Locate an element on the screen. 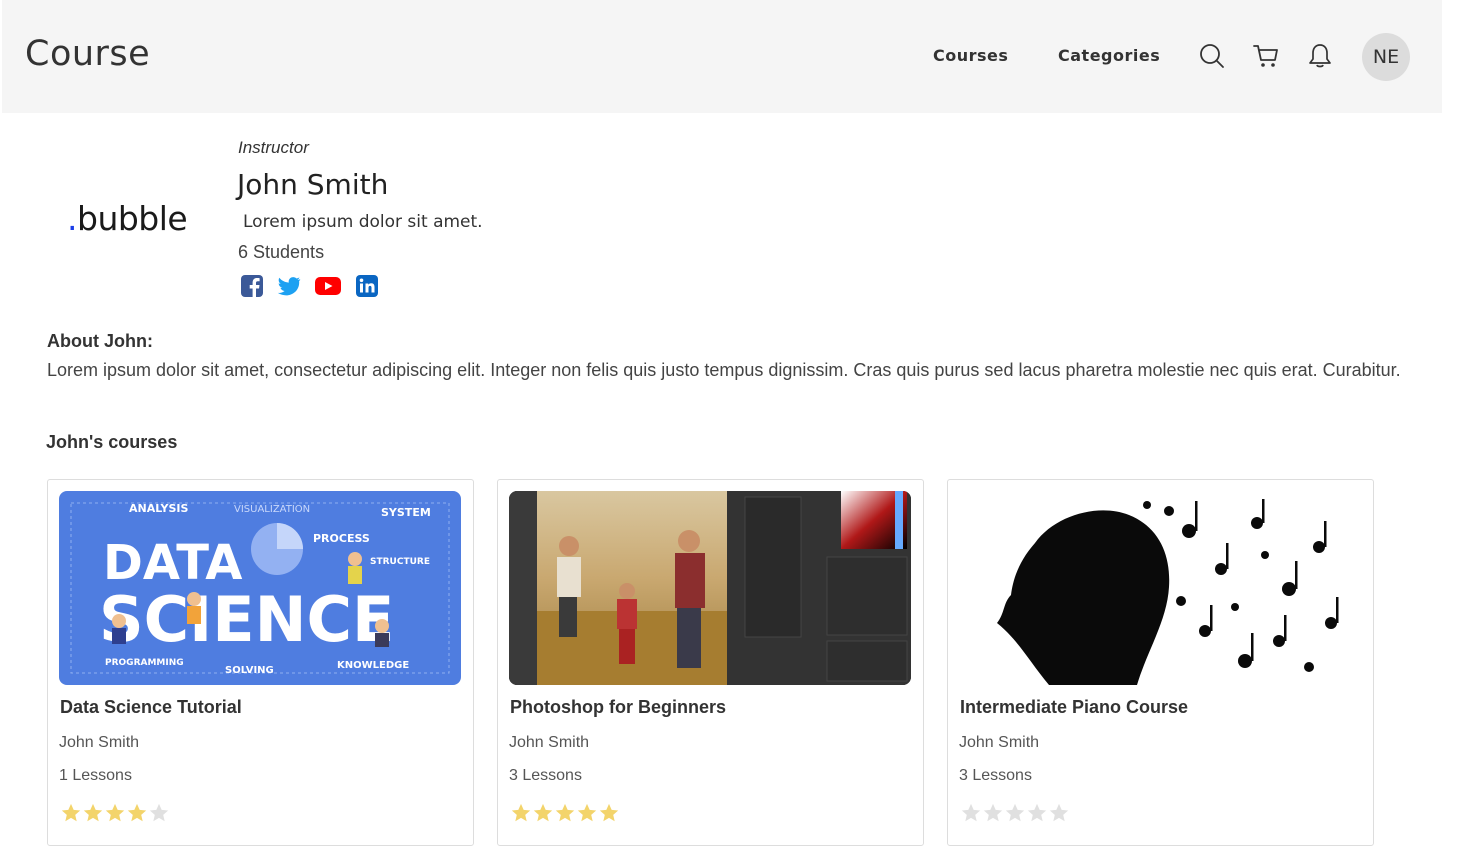 Image resolution: width=1457 pixels, height=858 pixels. svg-text: PROCESS is located at coordinates (341, 538).